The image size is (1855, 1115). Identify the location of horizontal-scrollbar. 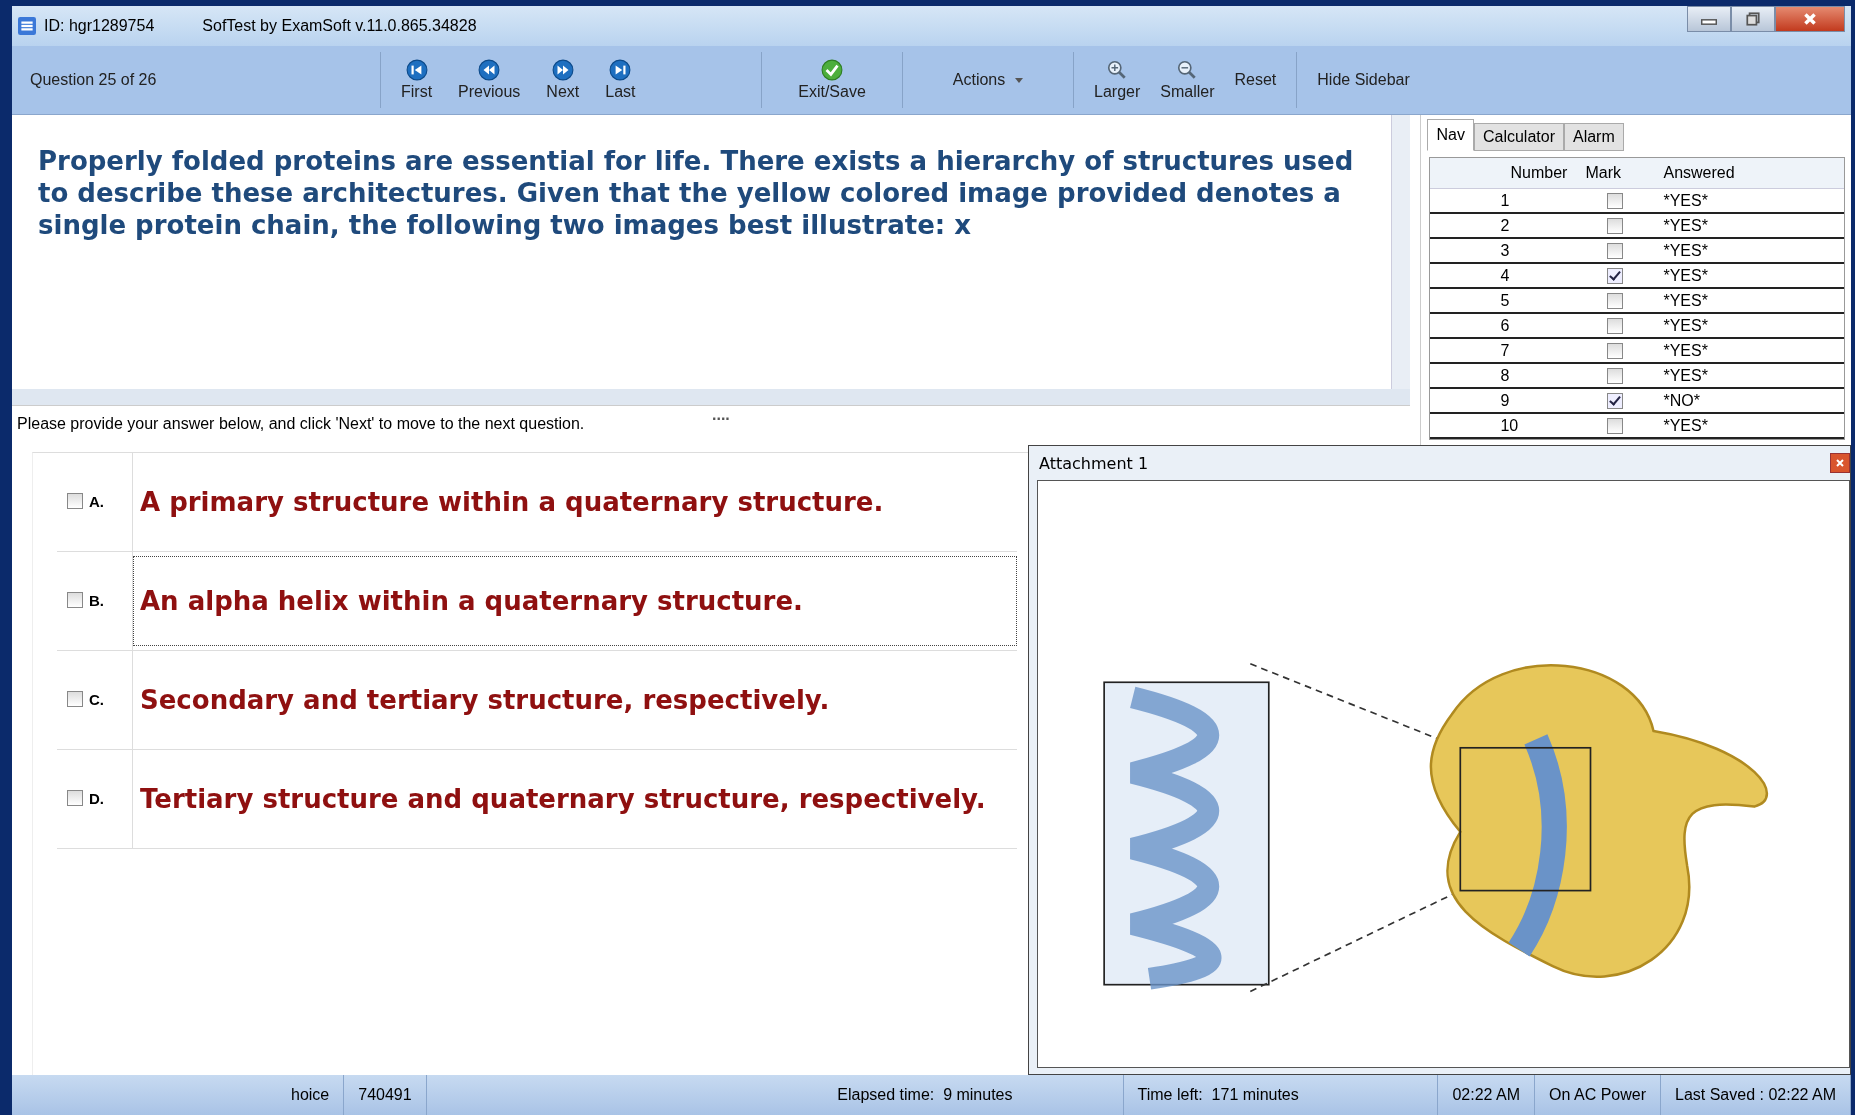
(711, 397).